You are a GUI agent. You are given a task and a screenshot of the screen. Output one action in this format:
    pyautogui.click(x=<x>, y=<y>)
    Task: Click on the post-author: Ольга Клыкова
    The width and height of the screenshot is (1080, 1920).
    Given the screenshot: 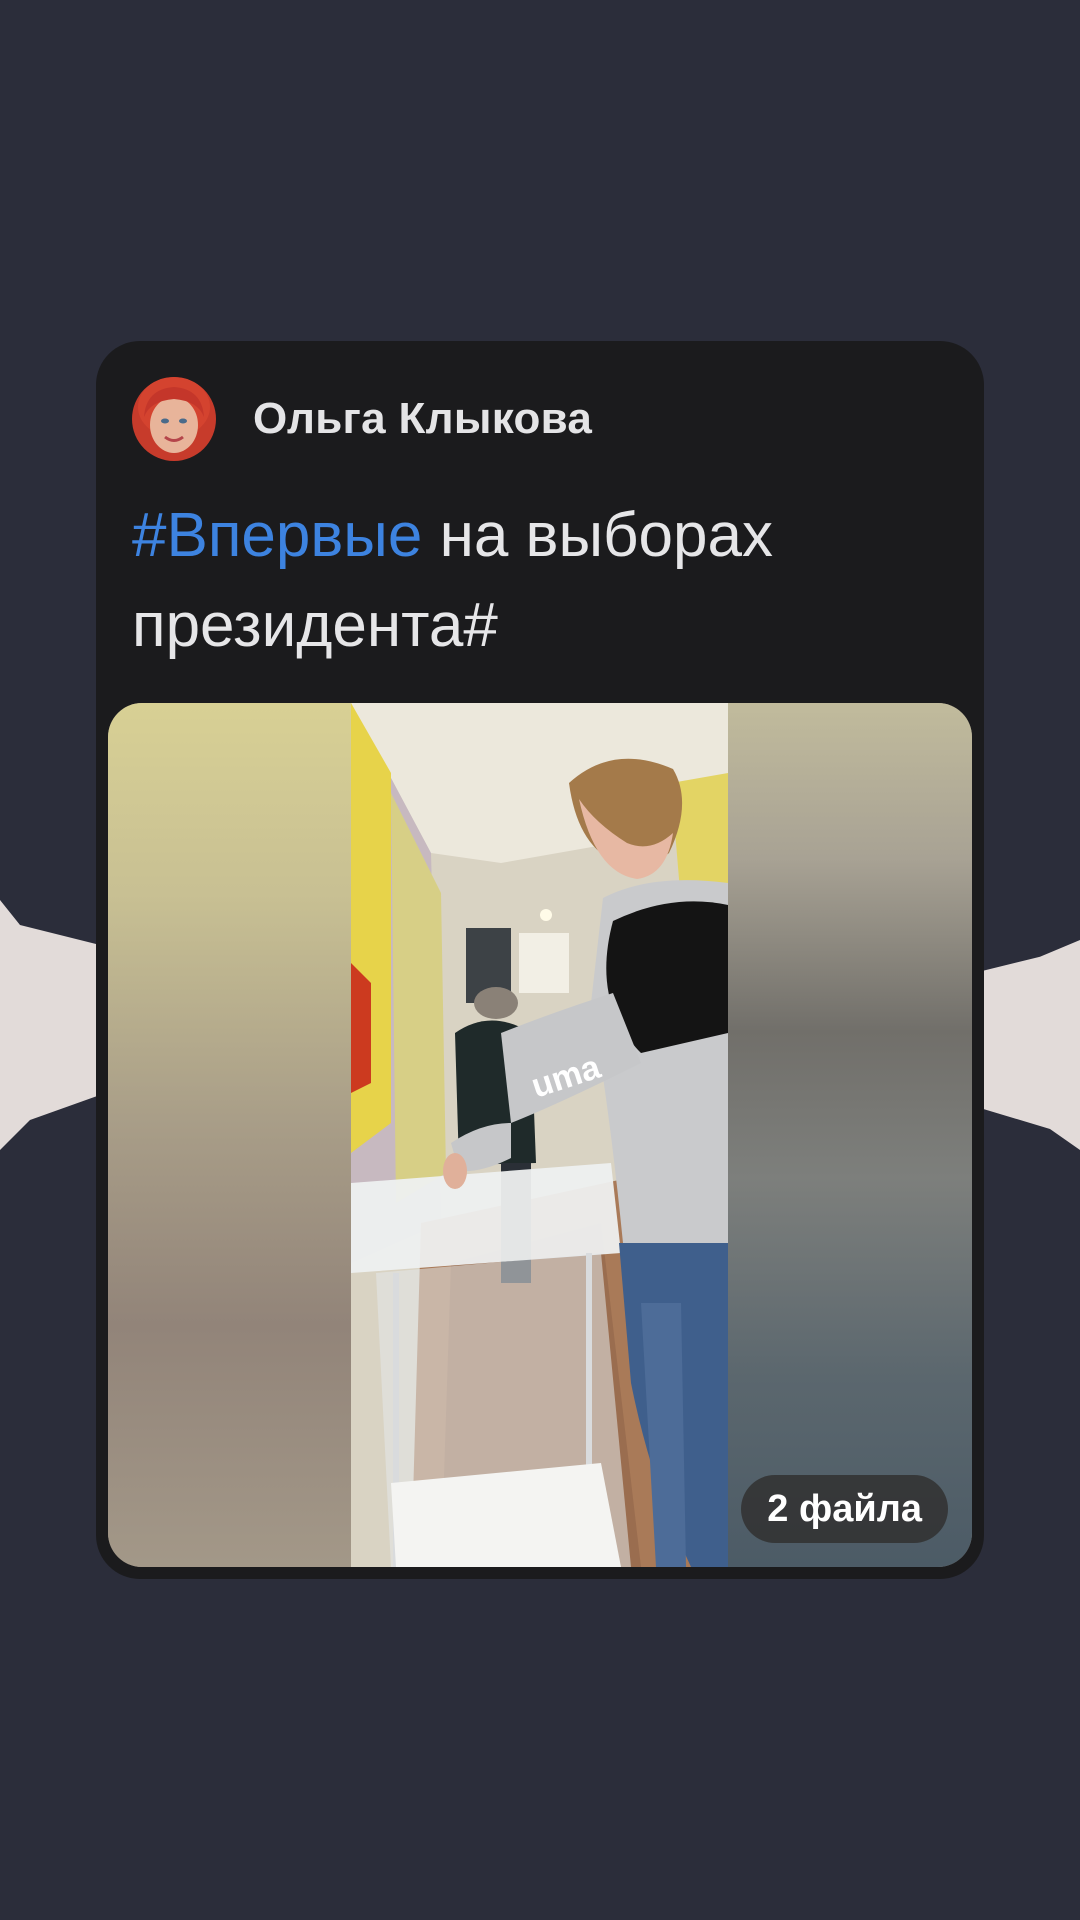 What is the action you would take?
    pyautogui.click(x=362, y=419)
    